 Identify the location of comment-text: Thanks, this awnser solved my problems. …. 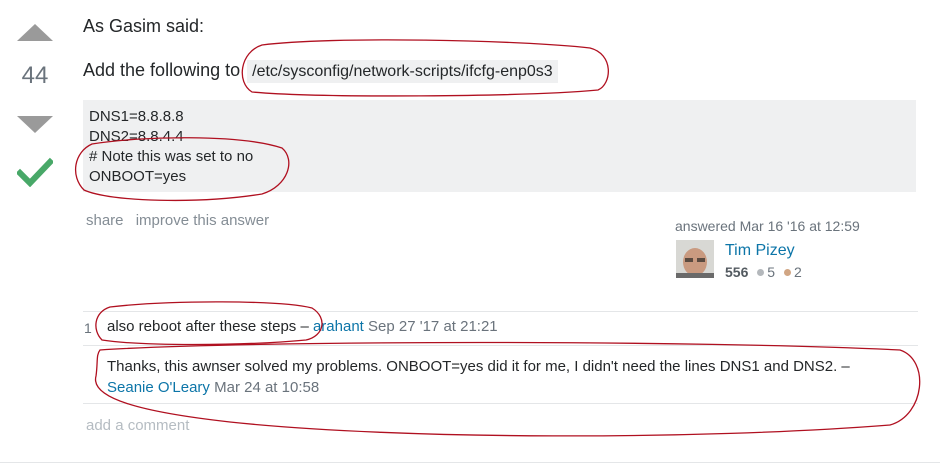
(472, 366).